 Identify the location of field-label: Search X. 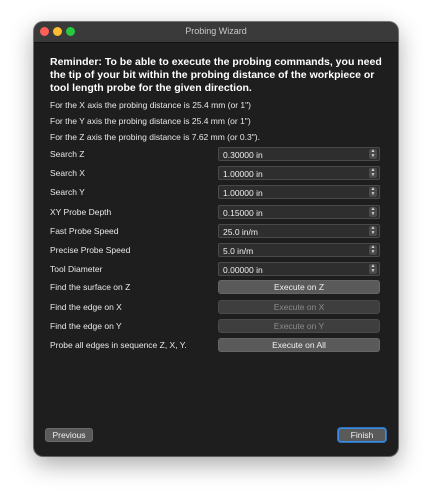
(67, 173).